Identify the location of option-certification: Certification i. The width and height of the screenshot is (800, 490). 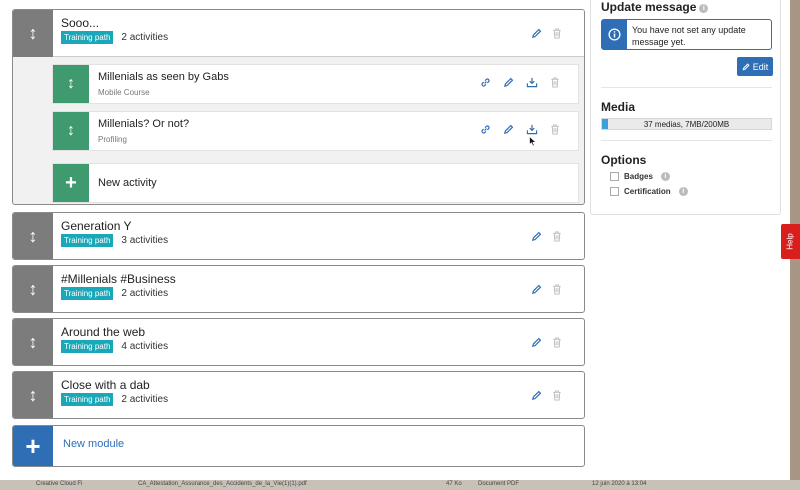
(649, 191).